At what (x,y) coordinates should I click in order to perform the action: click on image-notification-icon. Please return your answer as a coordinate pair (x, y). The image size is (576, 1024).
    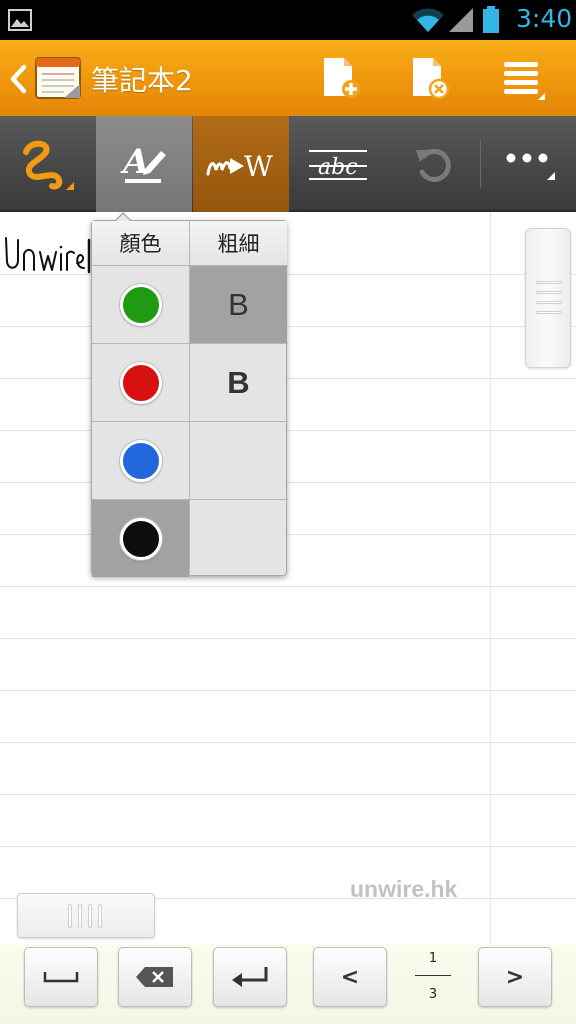
    Looking at the image, I should click on (20, 20).